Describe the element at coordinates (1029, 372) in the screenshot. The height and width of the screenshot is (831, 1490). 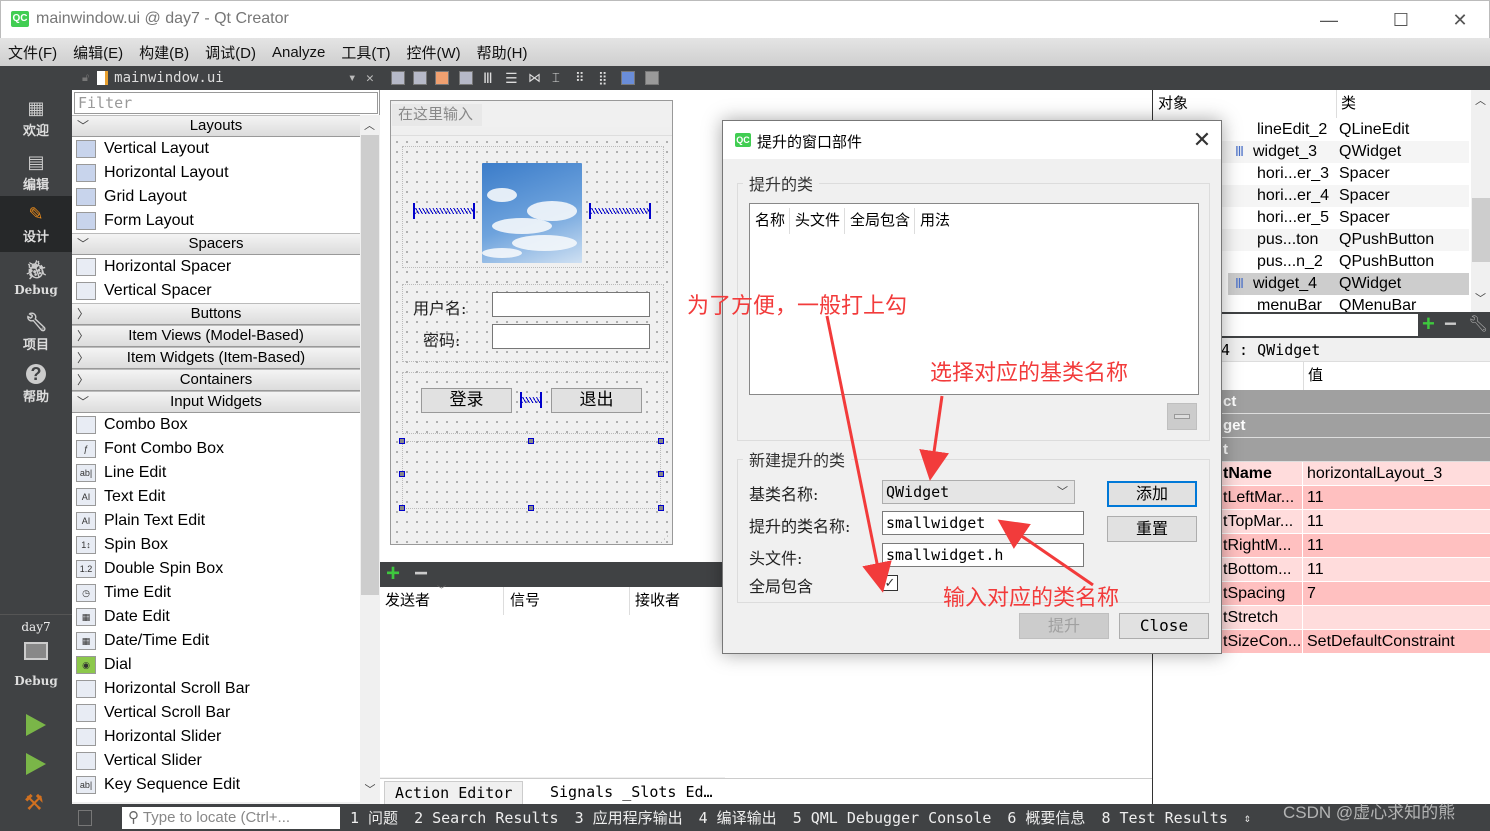
I see `annotation-base-class-hint: 选择对应的基类名称` at that location.